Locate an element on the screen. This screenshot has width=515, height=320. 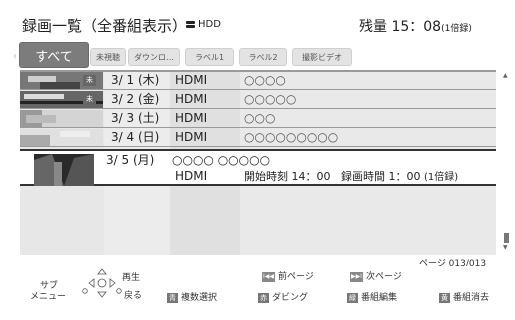
remaining-mode: (1倍録) is located at coordinates (456, 29).